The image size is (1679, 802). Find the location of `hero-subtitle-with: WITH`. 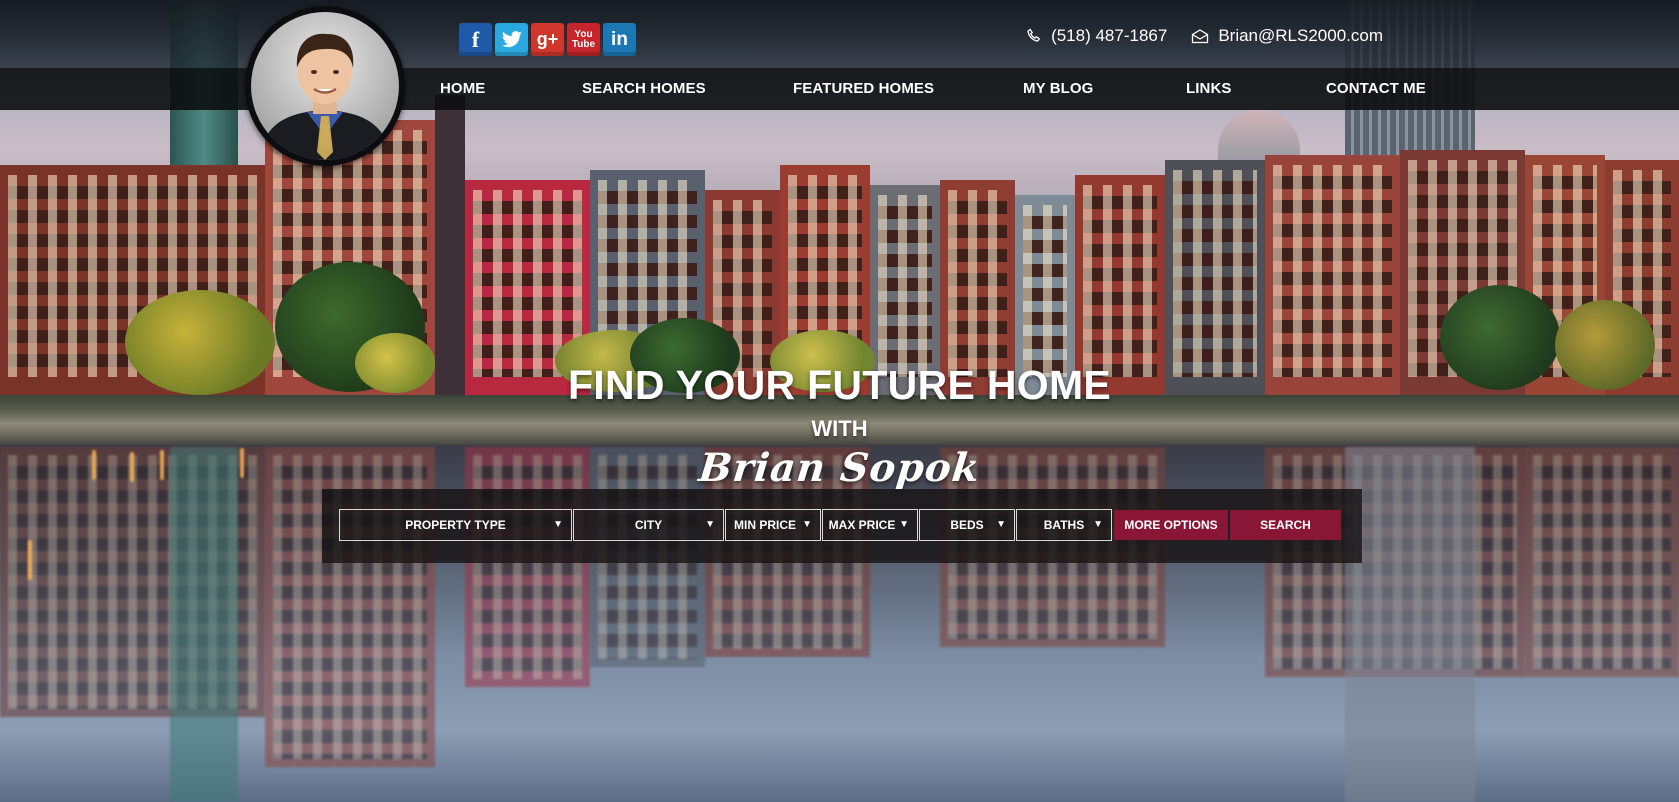

hero-subtitle-with: WITH is located at coordinates (839, 428).